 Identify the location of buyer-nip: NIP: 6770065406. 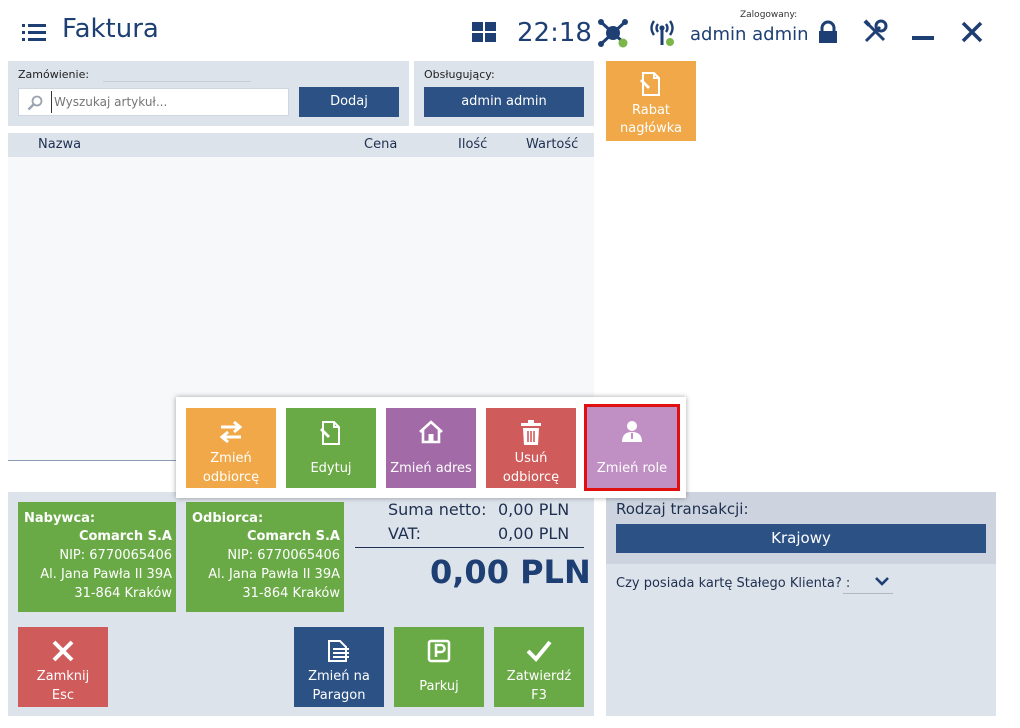
(115, 555).